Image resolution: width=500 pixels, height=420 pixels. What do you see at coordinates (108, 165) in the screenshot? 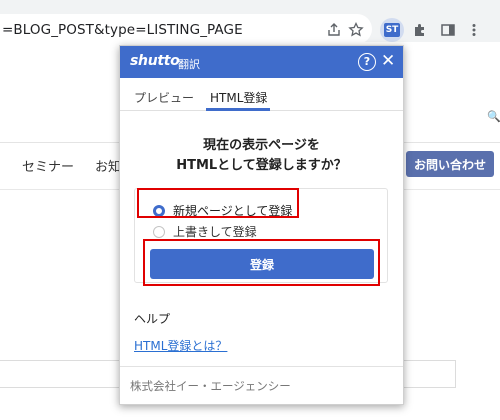
I see `nav-link-news: お知` at bounding box center [108, 165].